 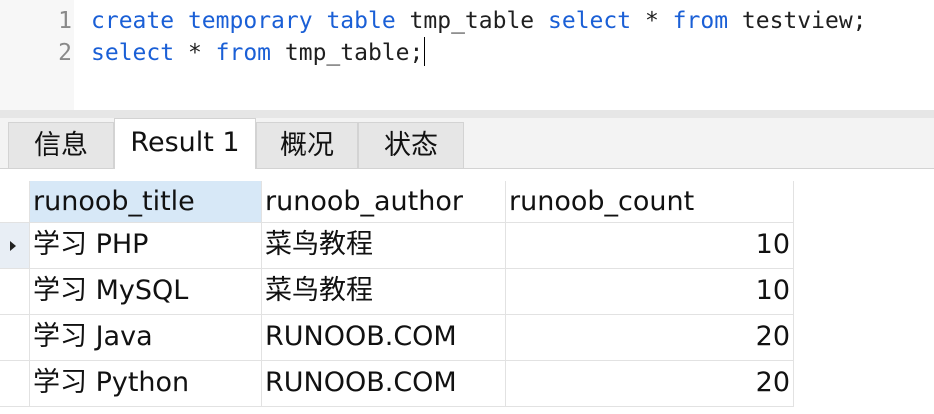 I want to click on table-cell: 学习 PHP, so click(x=146, y=246).